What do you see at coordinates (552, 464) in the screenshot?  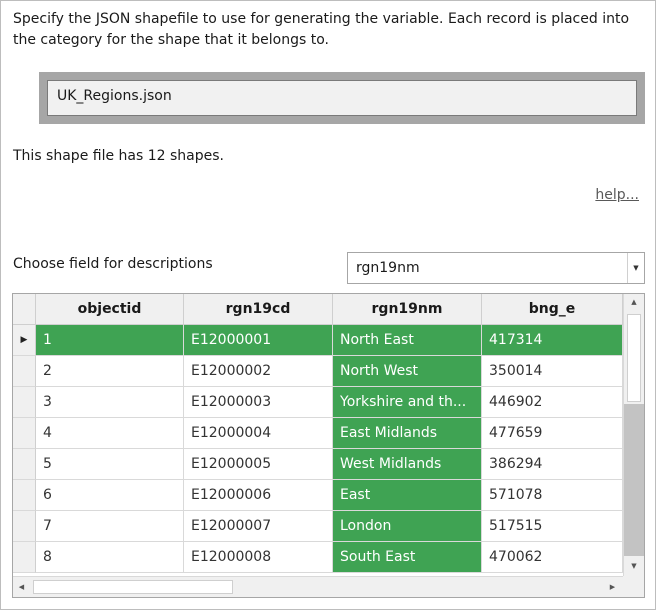 I see `cell-bng-e: 386294` at bounding box center [552, 464].